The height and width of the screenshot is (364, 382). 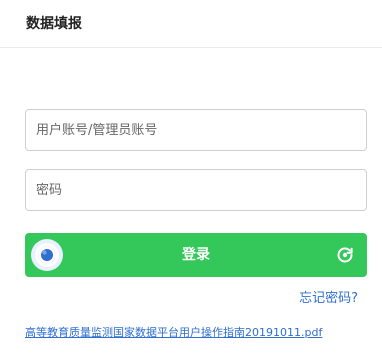 What do you see at coordinates (173, 333) in the screenshot?
I see `user-manual-link: 高等教育质量监测国家数据平台用户操作指南20191011.pdf` at bounding box center [173, 333].